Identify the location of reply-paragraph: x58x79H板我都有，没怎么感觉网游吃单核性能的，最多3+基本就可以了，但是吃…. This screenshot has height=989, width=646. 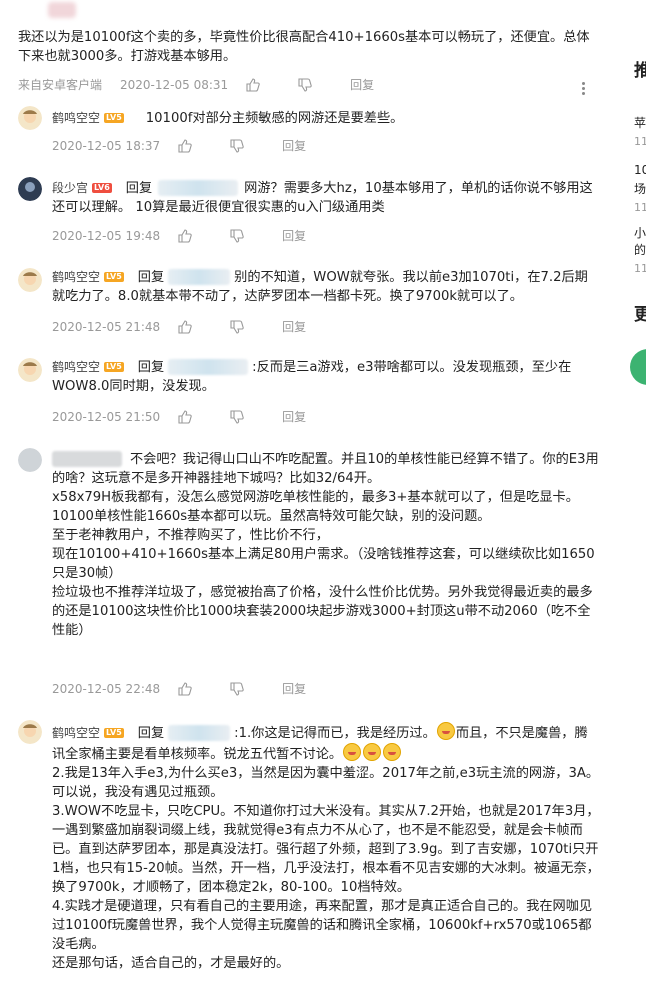
(315, 497).